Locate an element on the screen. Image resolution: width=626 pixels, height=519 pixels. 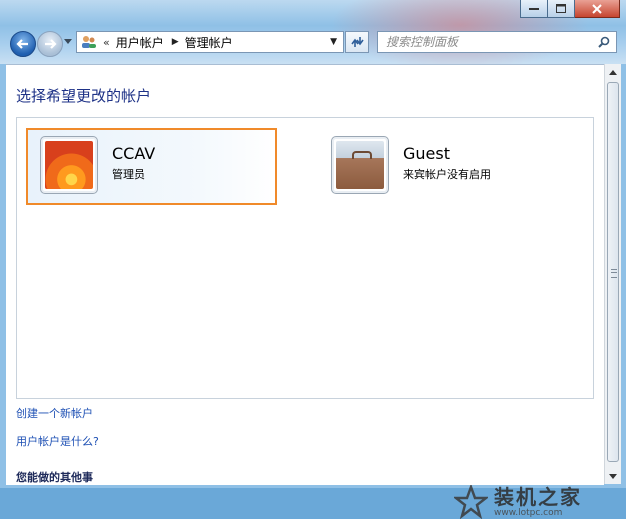
minimize-button is located at coordinates (534, 9).